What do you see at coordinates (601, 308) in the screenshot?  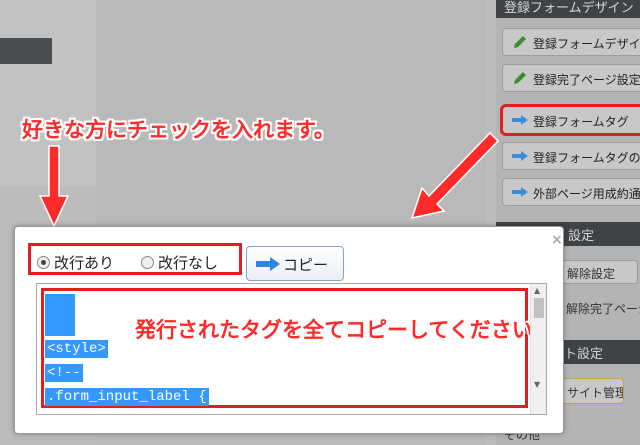 I see `sidebar-item-unsubscribe-complete: 解除完了ページ` at bounding box center [601, 308].